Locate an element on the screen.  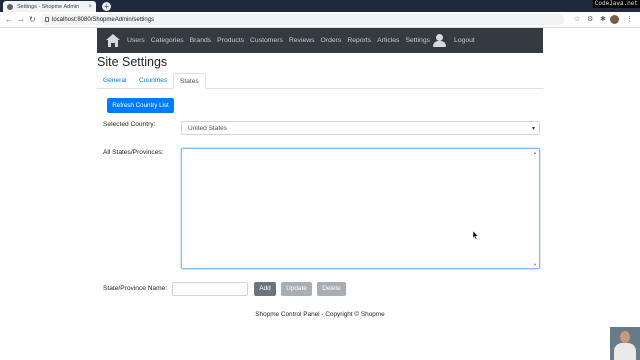
delete-button: Delete is located at coordinates (331, 289).